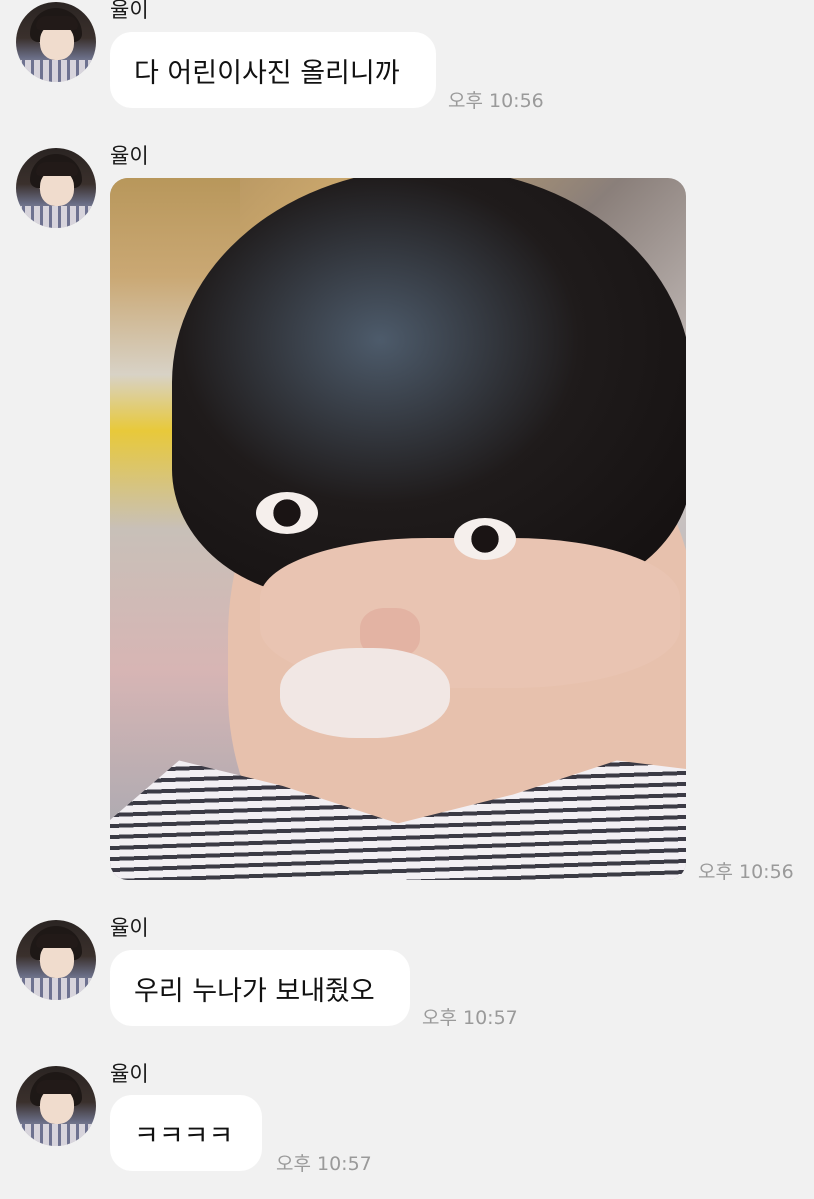 This screenshot has width=814, height=1199. What do you see at coordinates (273, 70) in the screenshot?
I see `message-bubble: 다 어린이사진 올리니까` at bounding box center [273, 70].